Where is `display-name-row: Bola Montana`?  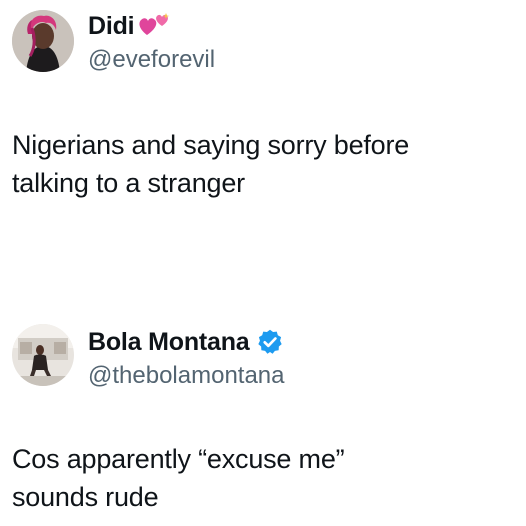
display-name-row: Bola Montana is located at coordinates (186, 342).